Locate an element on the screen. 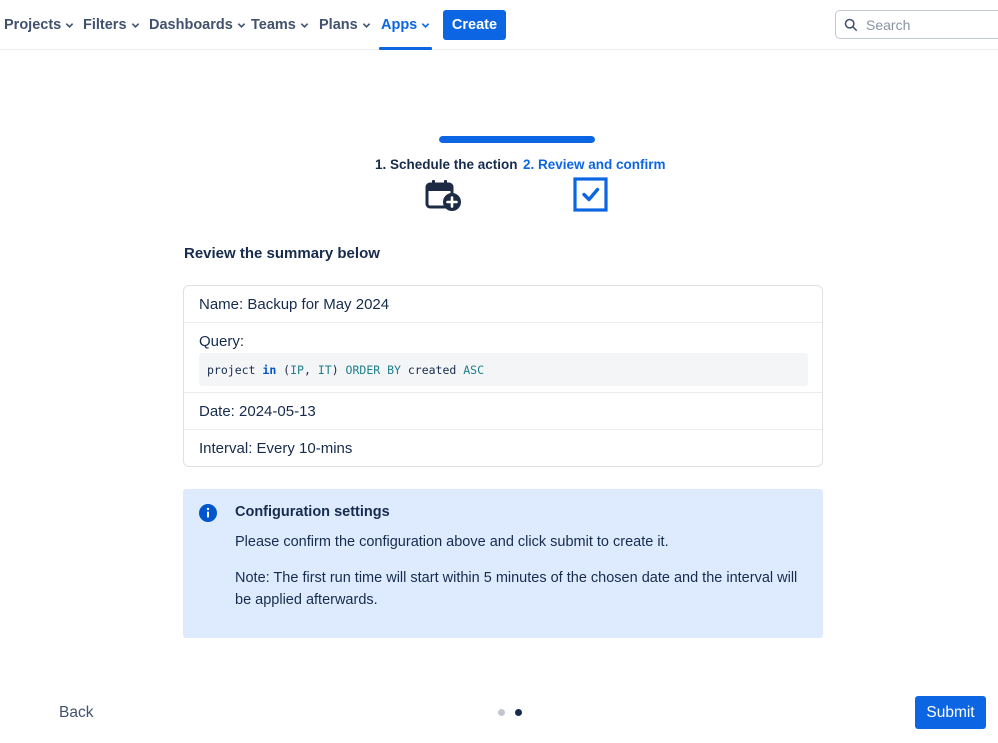 This screenshot has height=743, width=998. query-token: , is located at coordinates (310, 369).